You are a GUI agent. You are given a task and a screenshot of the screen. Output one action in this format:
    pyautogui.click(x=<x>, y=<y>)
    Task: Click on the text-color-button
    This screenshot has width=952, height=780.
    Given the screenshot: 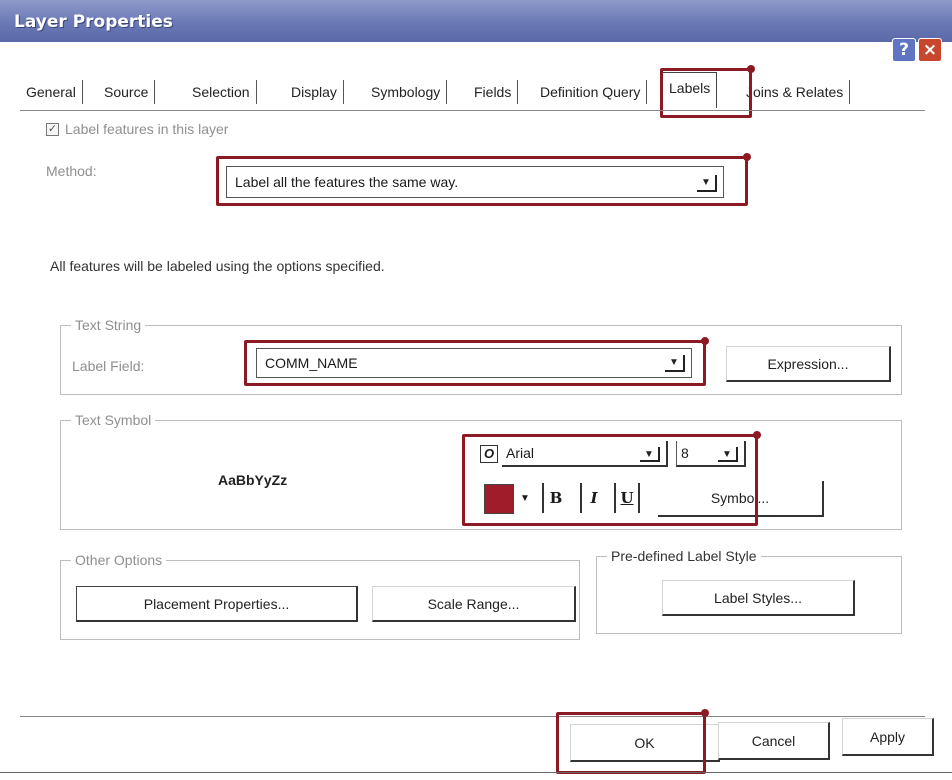 What is the action you would take?
    pyautogui.click(x=499, y=499)
    